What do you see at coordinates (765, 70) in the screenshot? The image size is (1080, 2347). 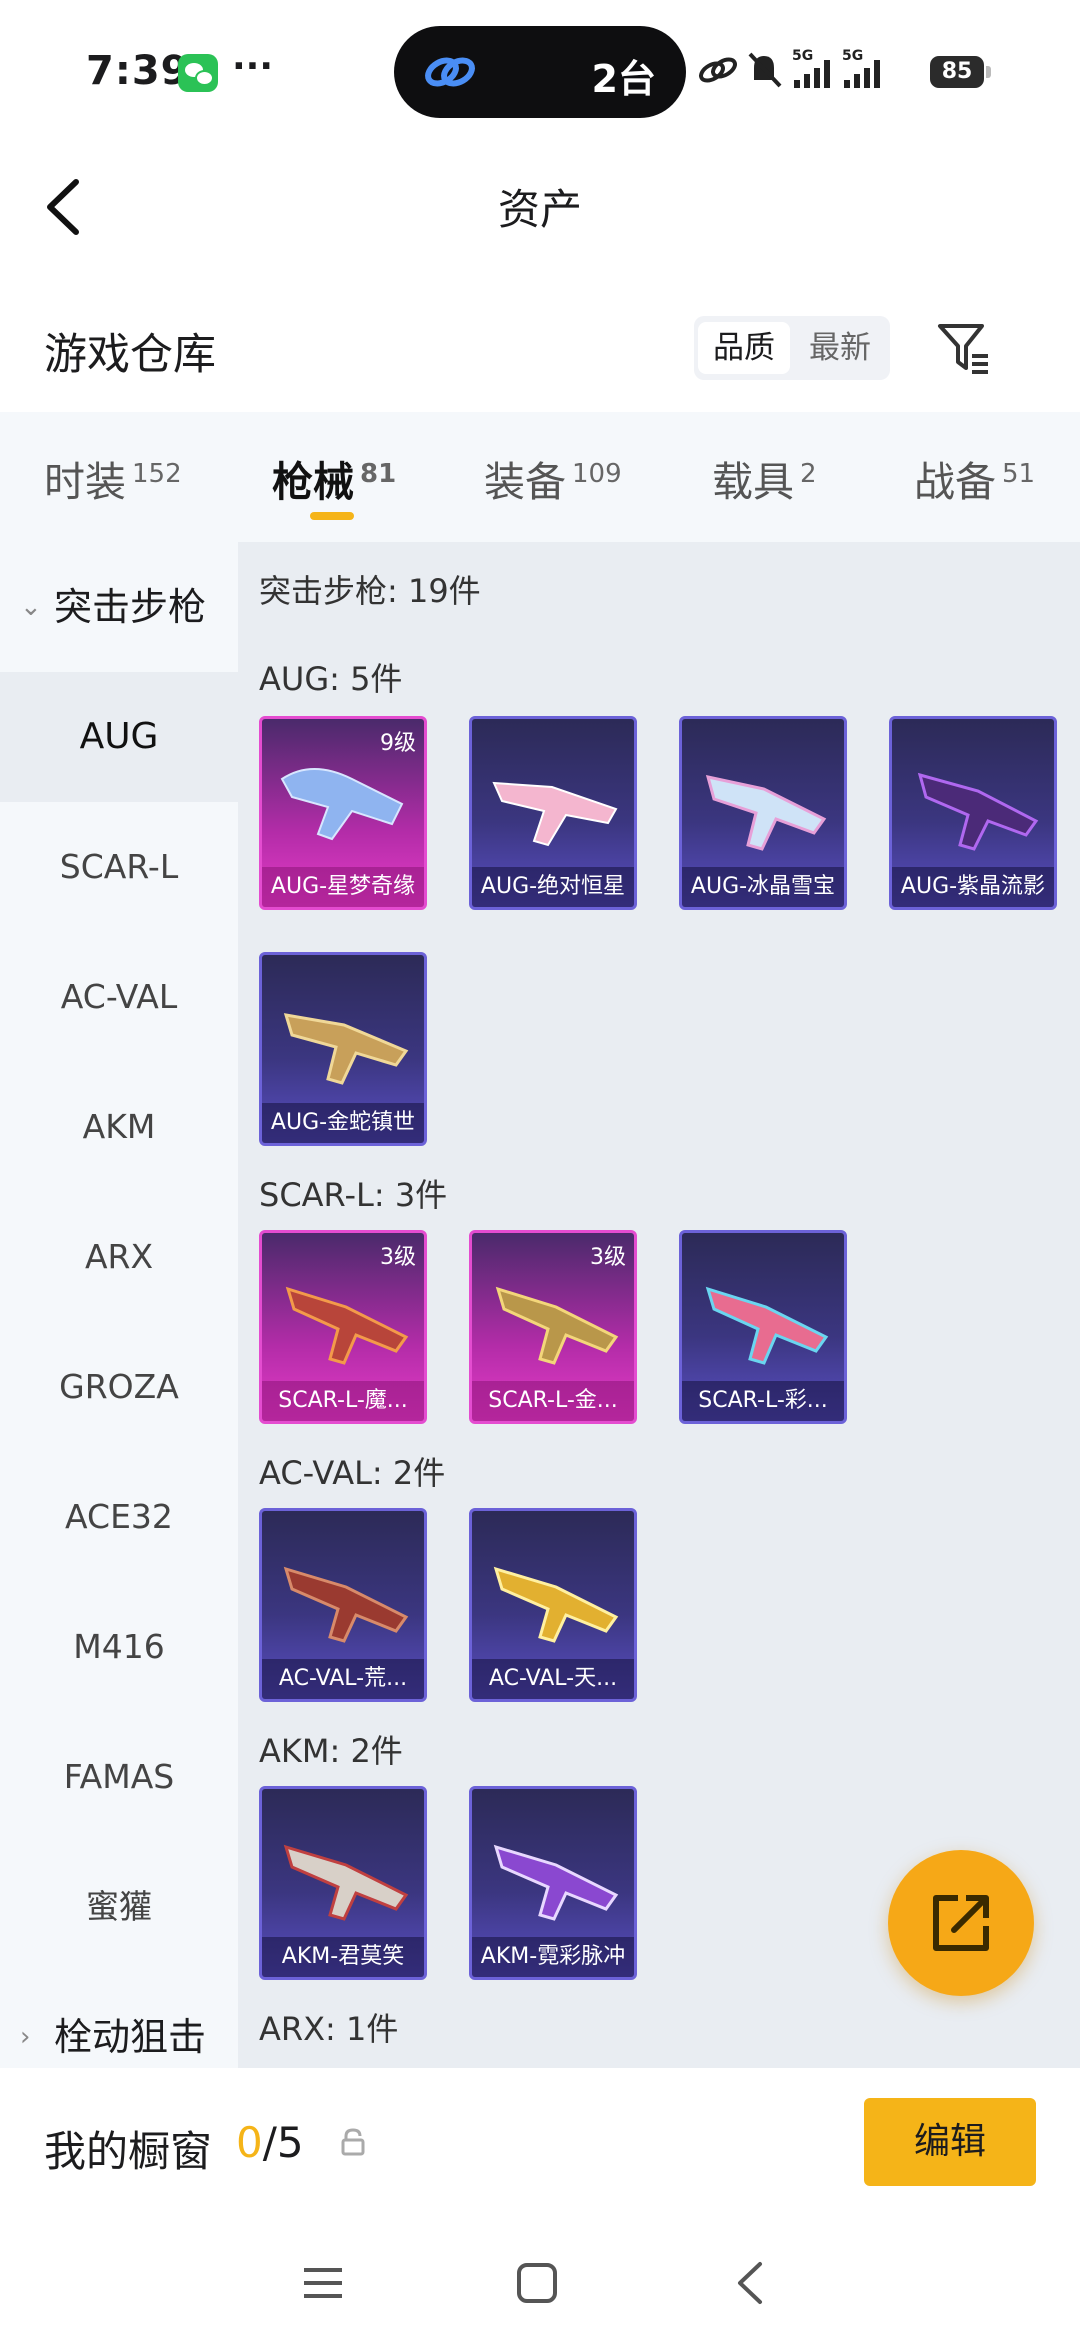 I see `mute-bell-icon` at bounding box center [765, 70].